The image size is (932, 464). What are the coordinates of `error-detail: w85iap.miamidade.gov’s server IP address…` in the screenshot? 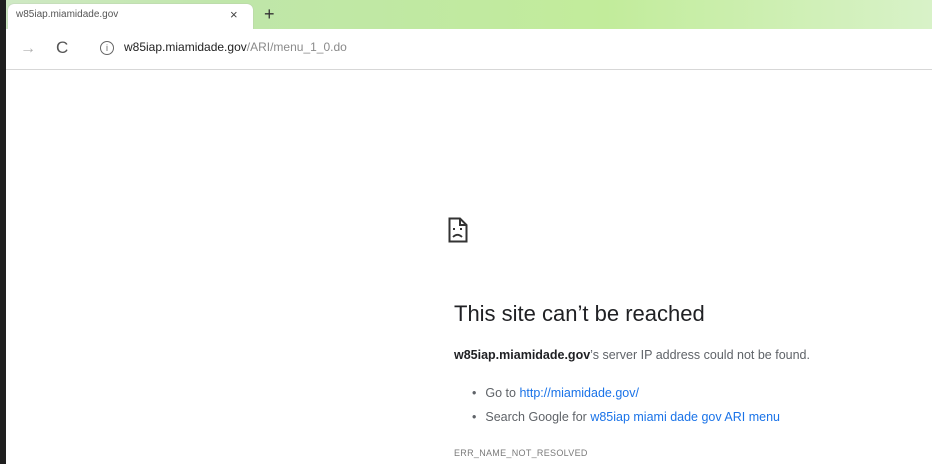 It's located at (632, 355).